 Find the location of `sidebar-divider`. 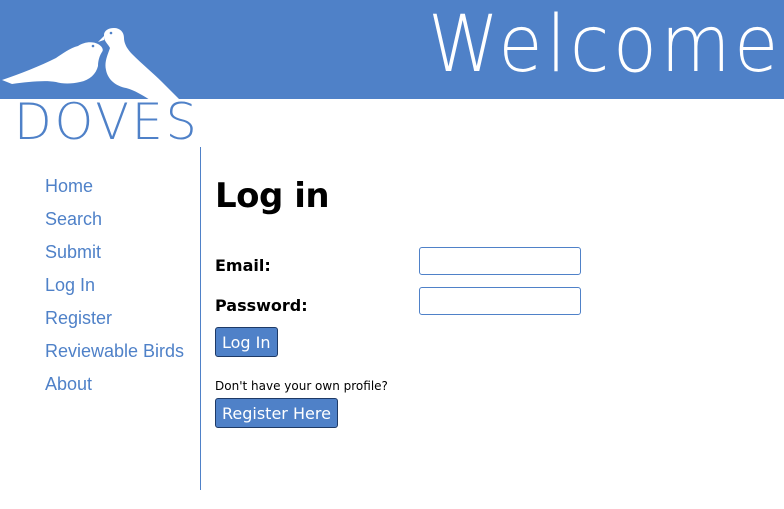

sidebar-divider is located at coordinates (200, 318).